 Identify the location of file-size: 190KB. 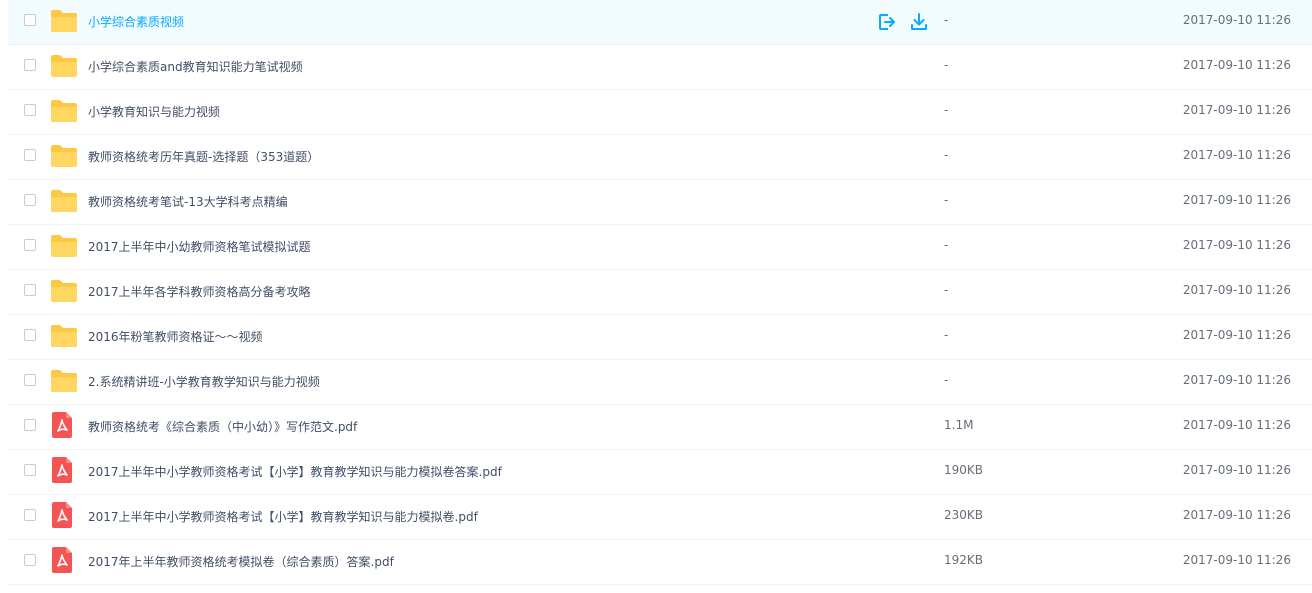
(964, 470).